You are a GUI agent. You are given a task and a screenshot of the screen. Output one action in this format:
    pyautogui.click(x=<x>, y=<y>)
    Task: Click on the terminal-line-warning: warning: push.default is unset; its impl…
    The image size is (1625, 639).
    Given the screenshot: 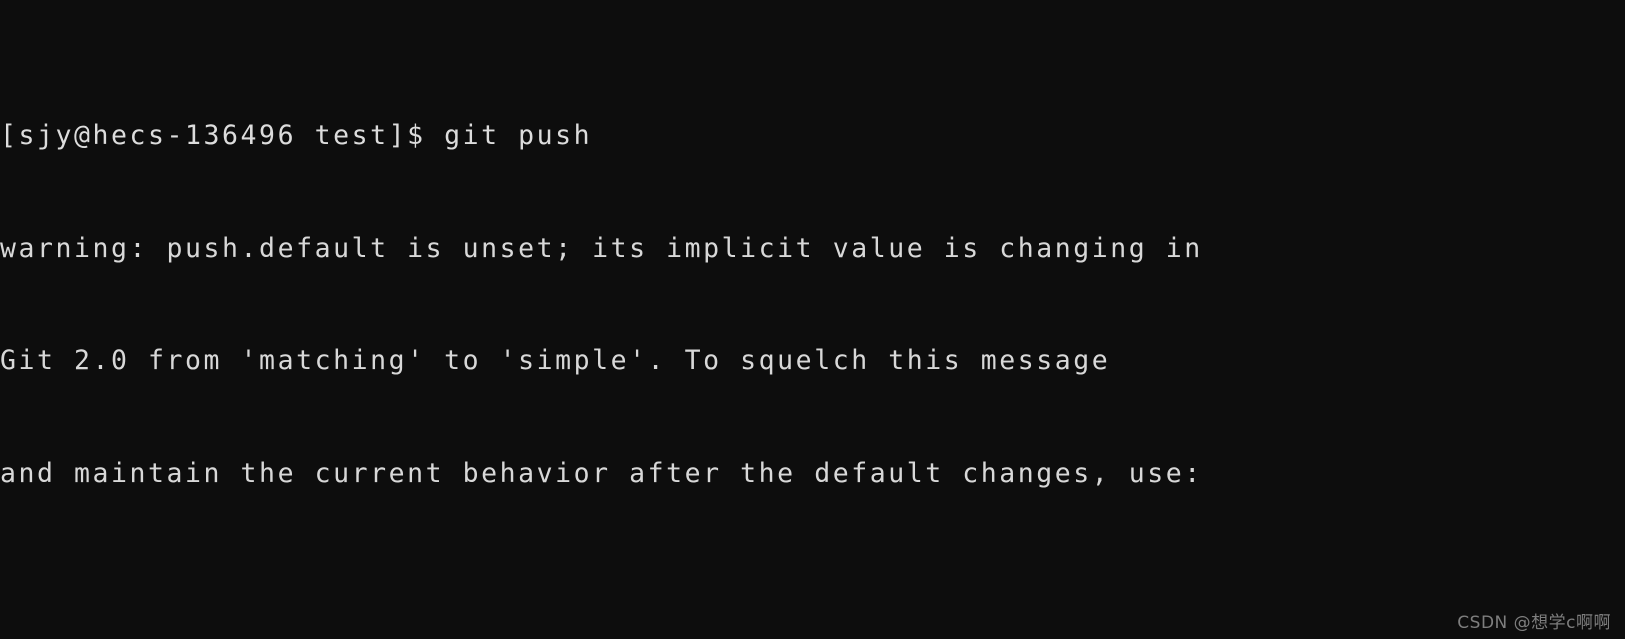 What is the action you would take?
    pyautogui.click(x=601, y=248)
    